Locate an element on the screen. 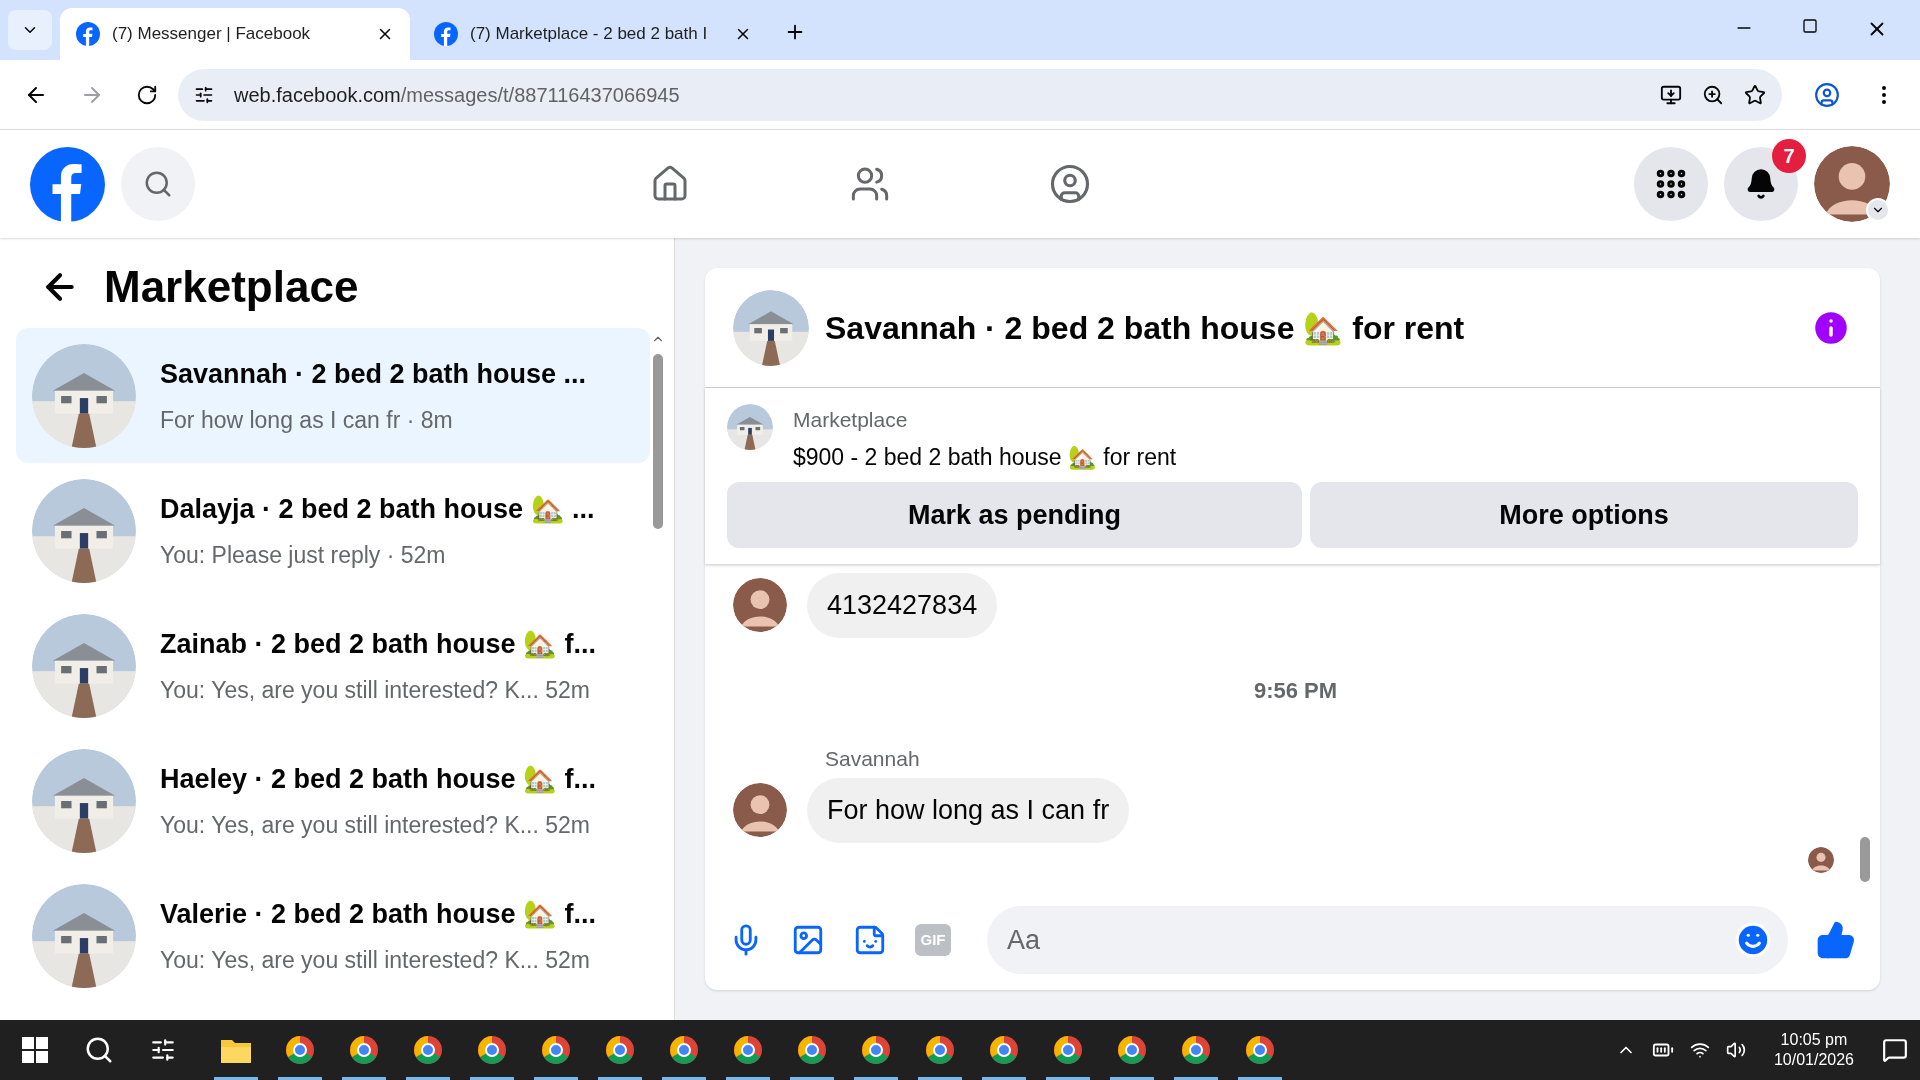  tab-title: (7) Marketplace - 2 bed 2 bath I is located at coordinates (589, 34).